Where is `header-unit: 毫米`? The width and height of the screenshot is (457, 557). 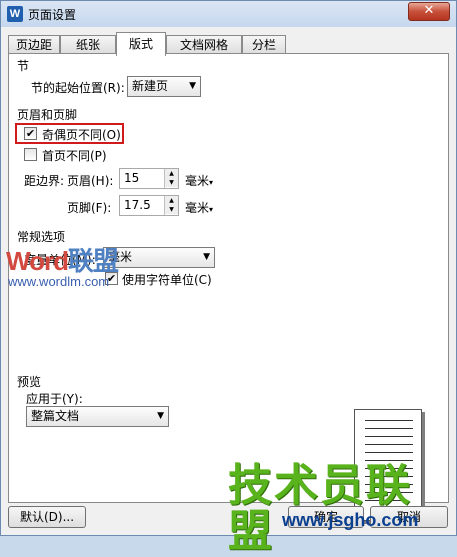 header-unit: 毫米 is located at coordinates (197, 181).